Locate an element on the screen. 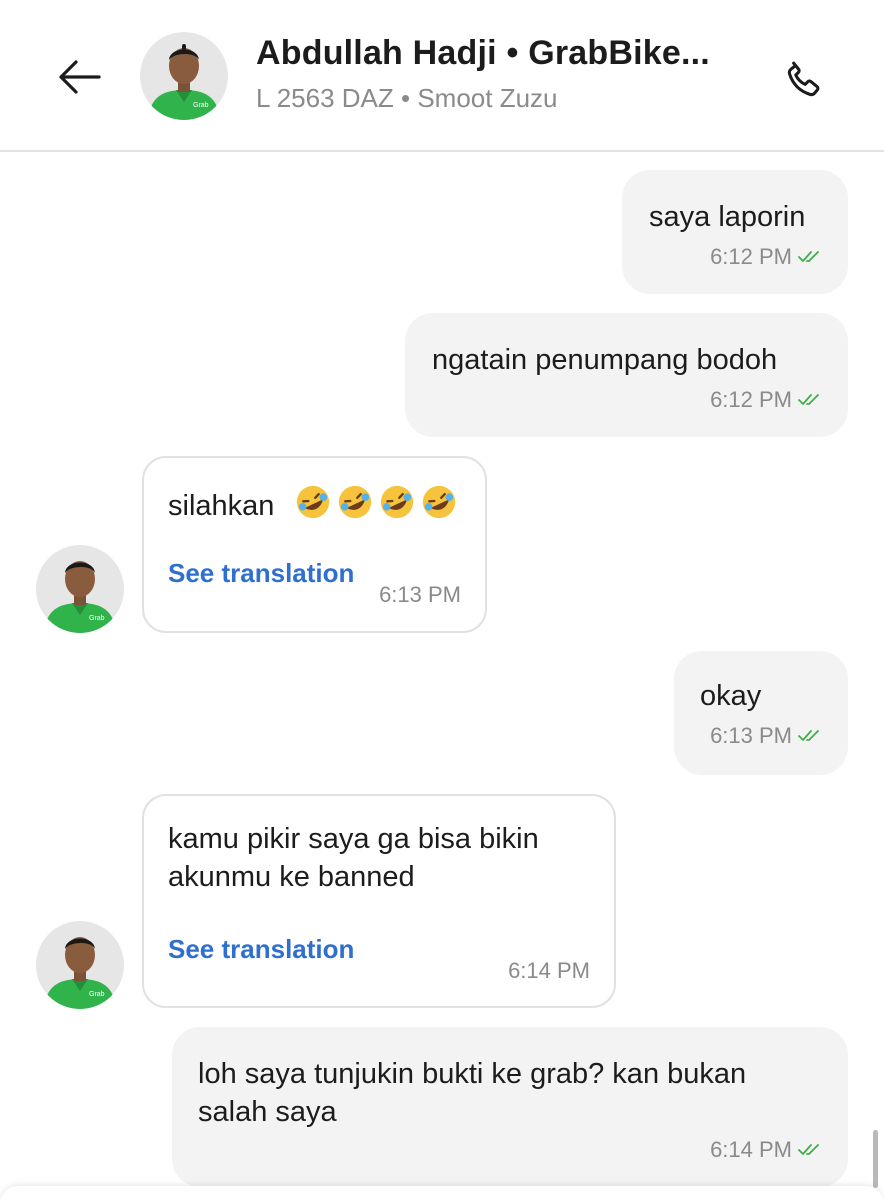  message-meta: 6:14 PM is located at coordinates (766, 1150).